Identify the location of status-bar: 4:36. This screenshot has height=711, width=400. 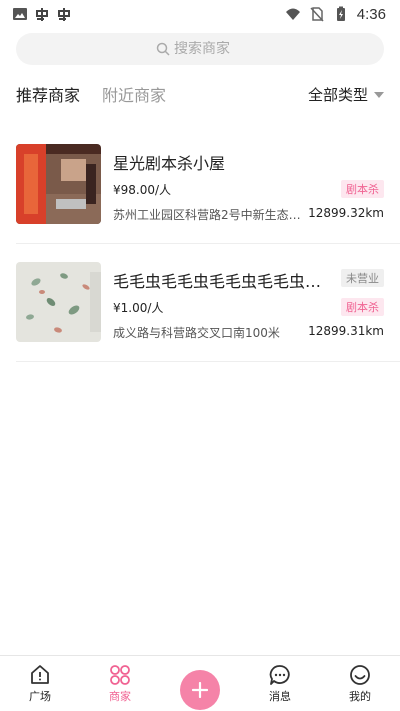
(200, 14).